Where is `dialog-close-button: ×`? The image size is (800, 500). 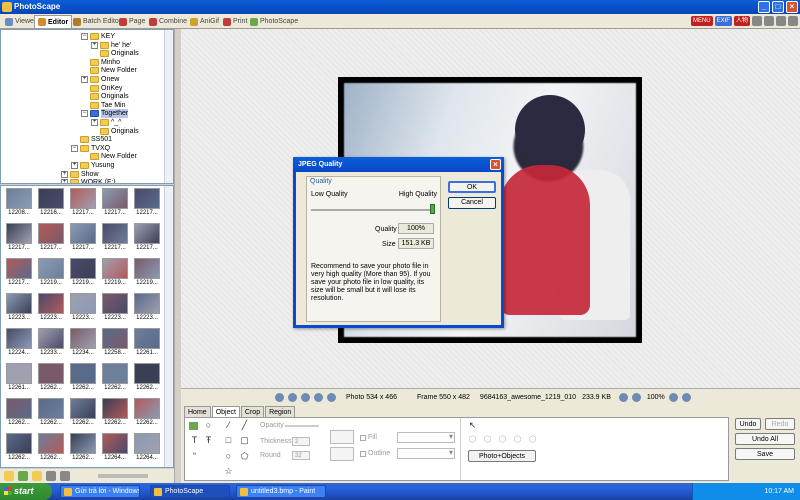
dialog-close-button: × is located at coordinates (495, 164).